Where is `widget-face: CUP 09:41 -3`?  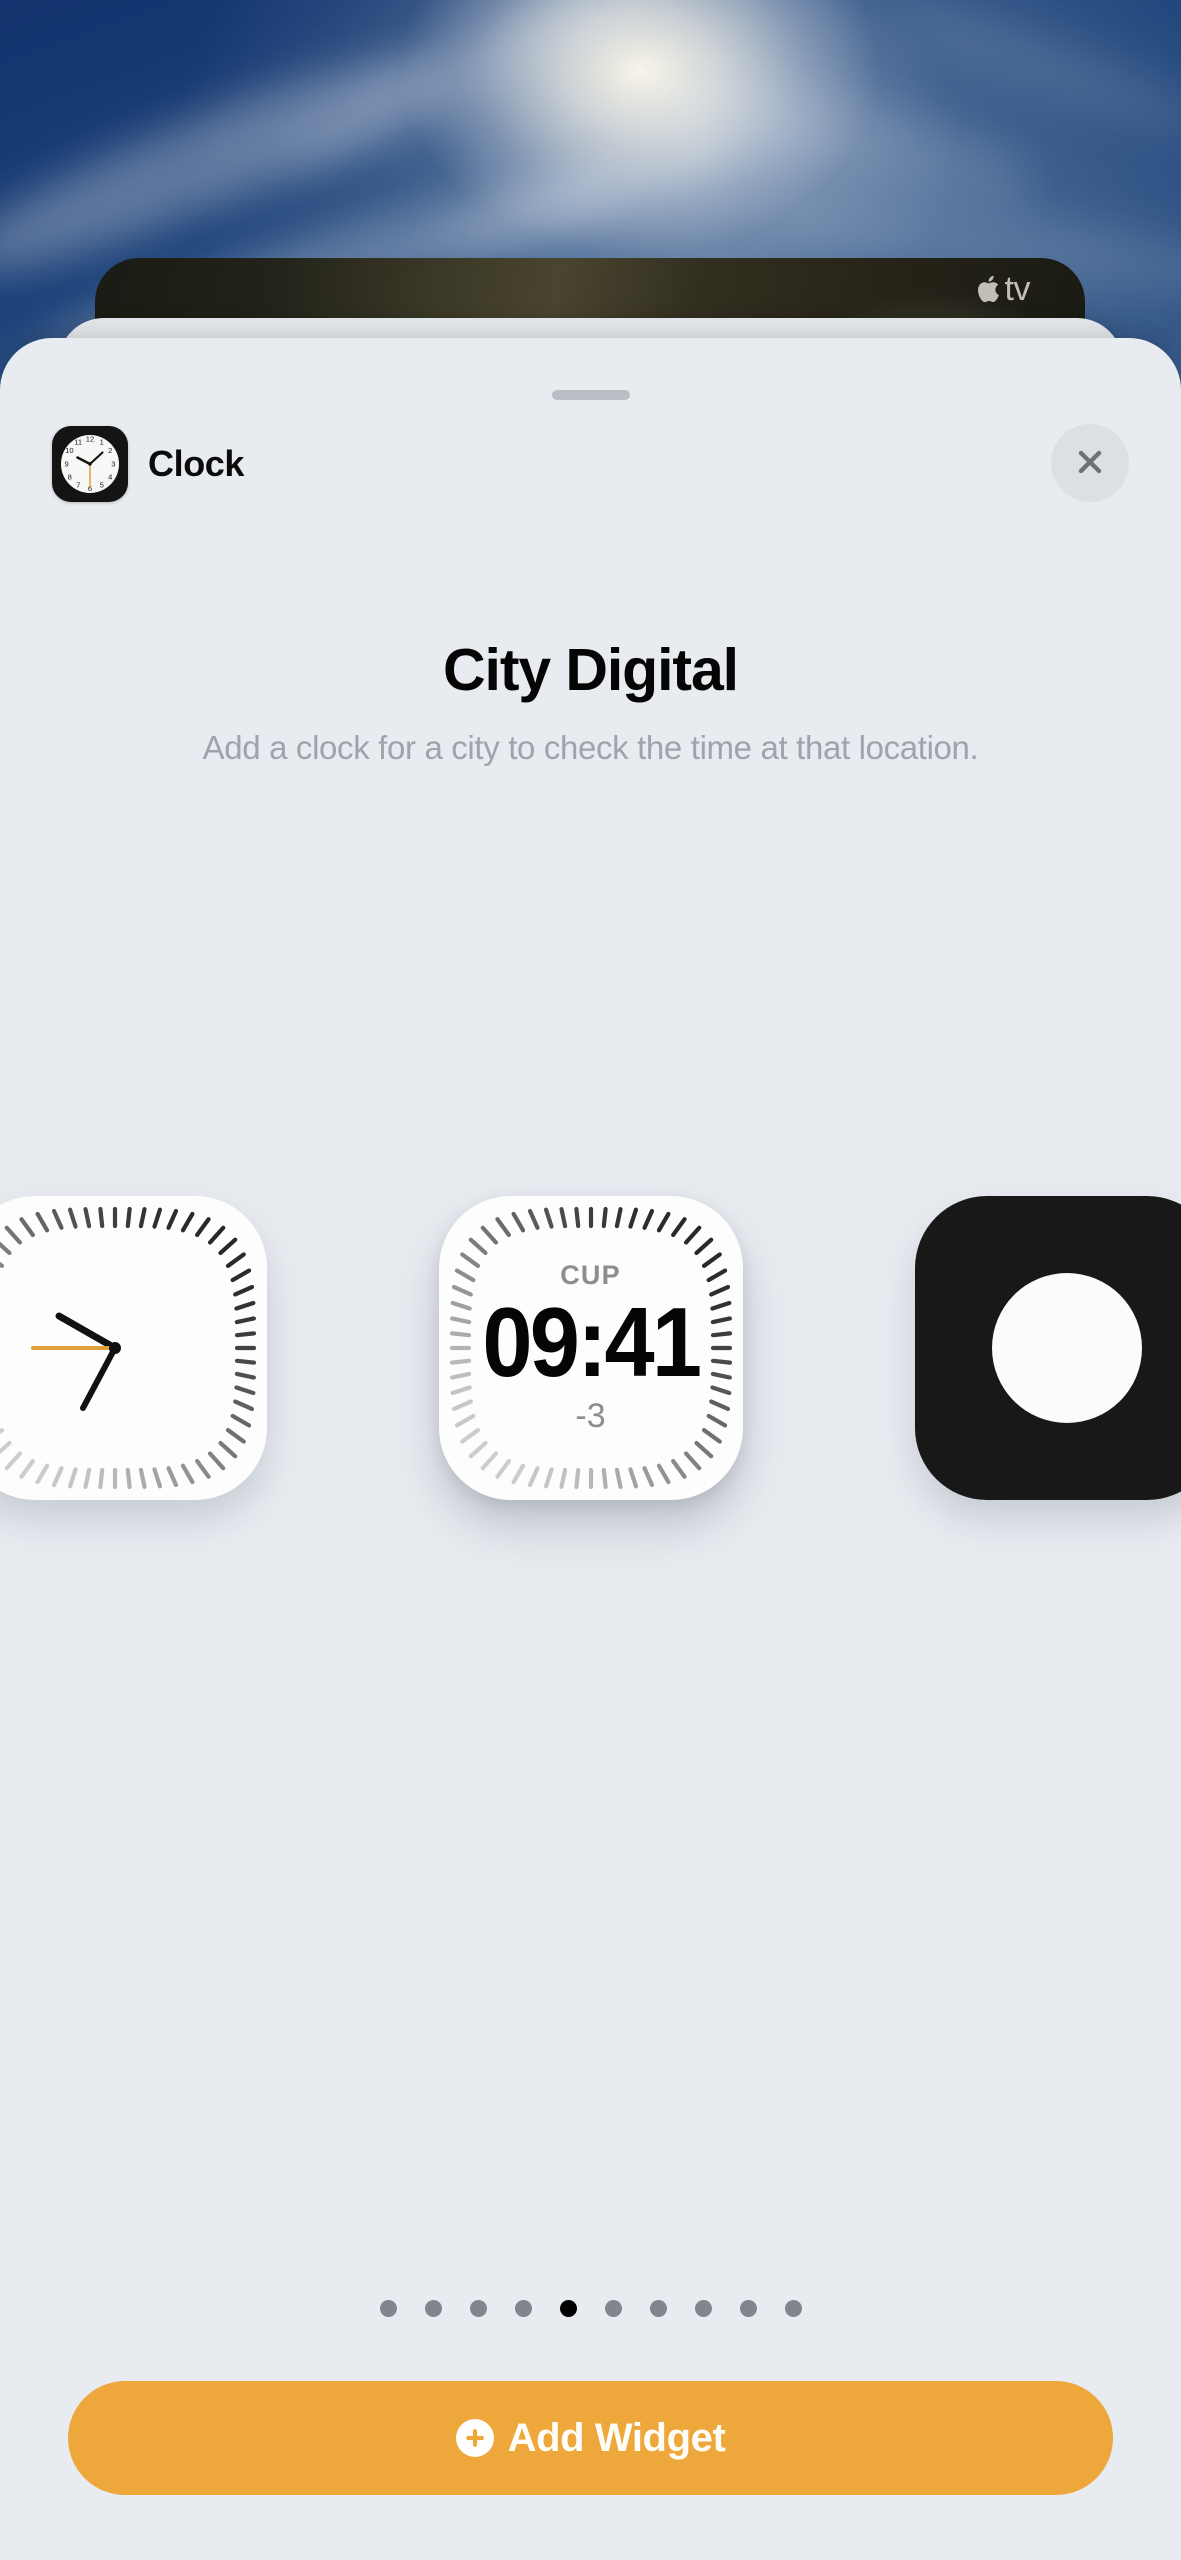 widget-face: CUP 09:41 -3 is located at coordinates (591, 1348).